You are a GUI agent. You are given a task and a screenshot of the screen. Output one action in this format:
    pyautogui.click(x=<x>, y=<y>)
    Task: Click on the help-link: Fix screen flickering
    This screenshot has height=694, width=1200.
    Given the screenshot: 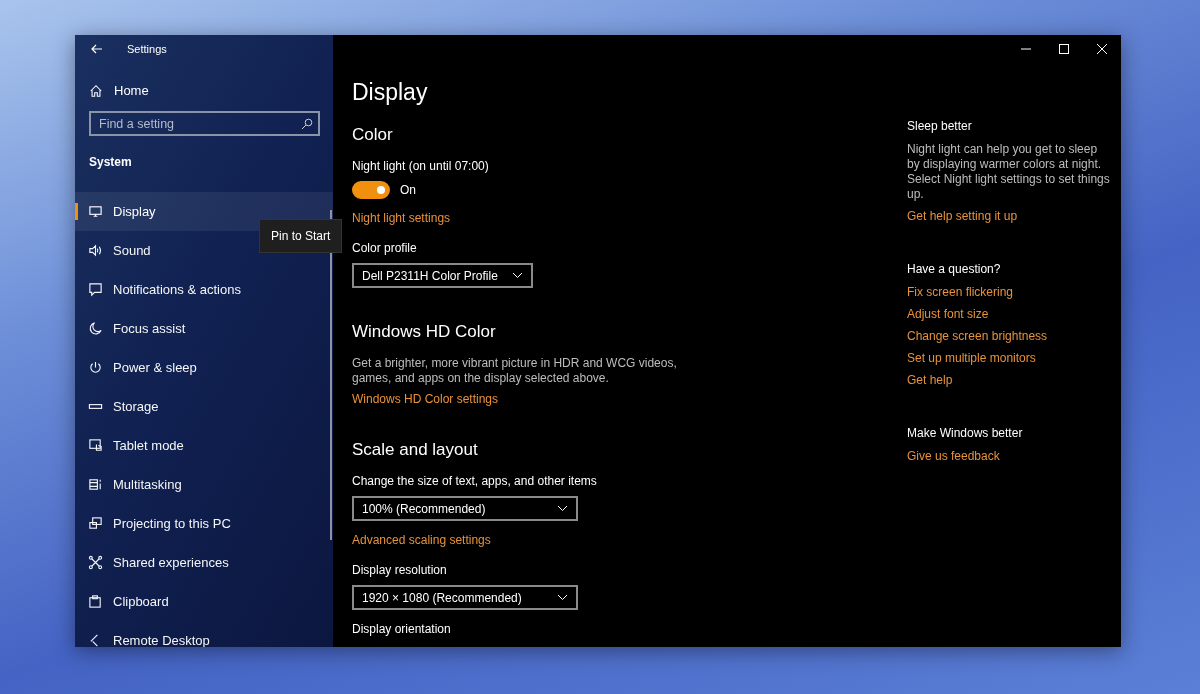 What is the action you would take?
    pyautogui.click(x=960, y=292)
    